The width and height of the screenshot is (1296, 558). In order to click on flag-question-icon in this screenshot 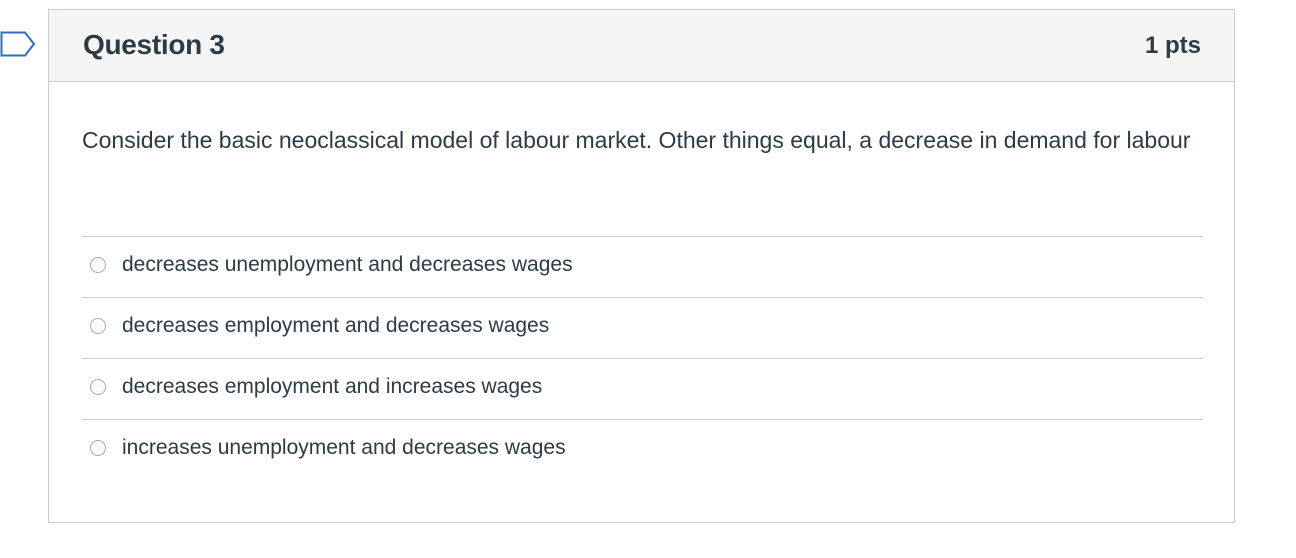, I will do `click(18, 44)`.